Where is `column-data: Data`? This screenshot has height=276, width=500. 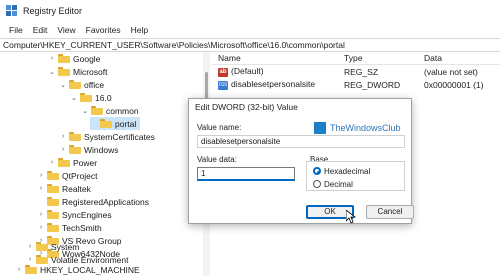
column-data: Data is located at coordinates (459, 58).